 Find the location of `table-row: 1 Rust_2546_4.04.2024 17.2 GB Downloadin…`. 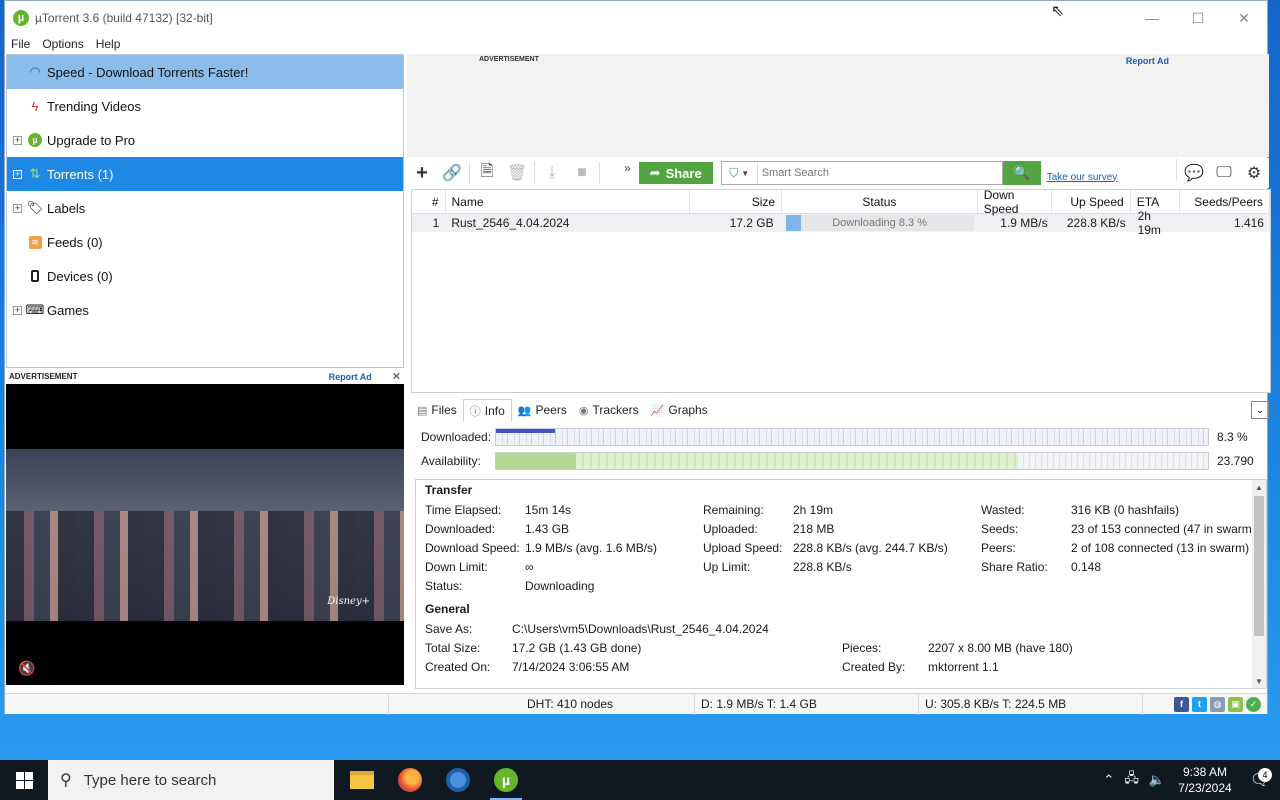

table-row: 1 Rust_2546_4.04.2024 17.2 GB Downloadin… is located at coordinates (841, 223).